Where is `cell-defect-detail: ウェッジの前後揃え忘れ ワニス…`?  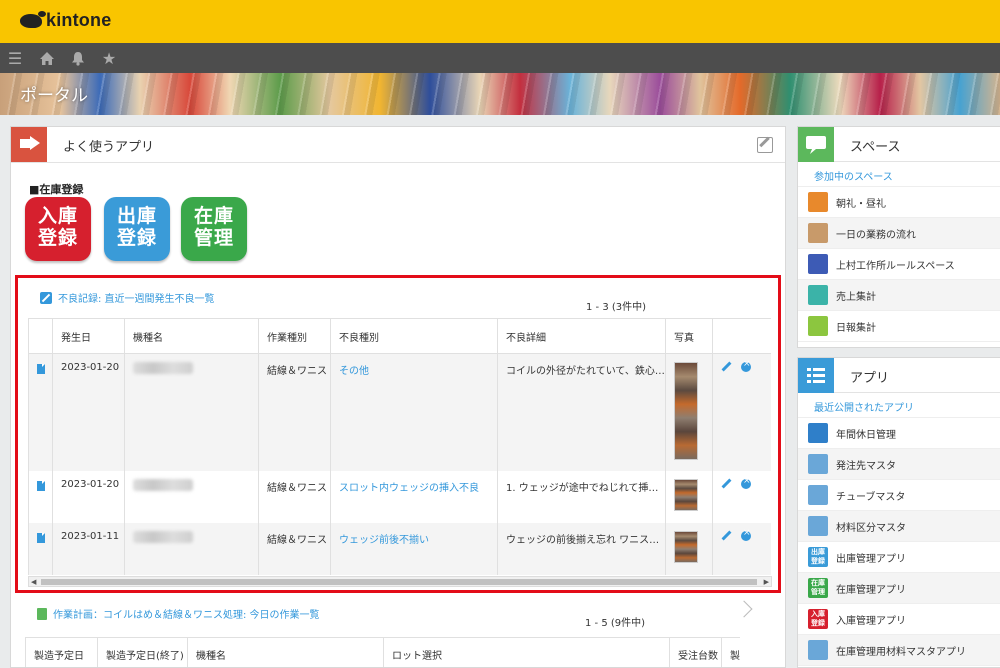 cell-defect-detail: ウェッジの前後揃え忘れ ワニス… is located at coordinates (581, 548).